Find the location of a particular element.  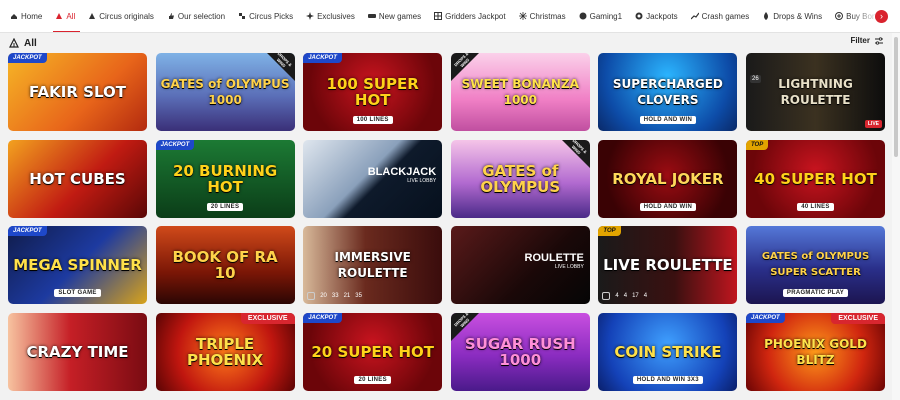

tab-jackpots: Jackpots is located at coordinates (659, 16).